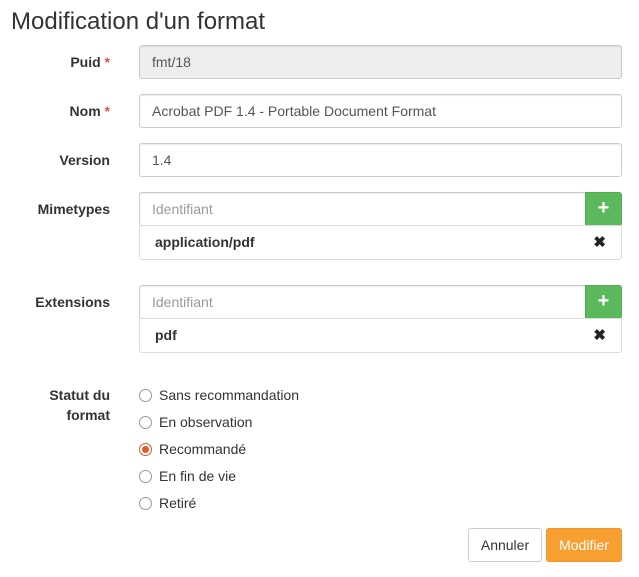 Image resolution: width=639 pixels, height=577 pixels. What do you see at coordinates (72, 302) in the screenshot?
I see `extensions-label-text: Extensions` at bounding box center [72, 302].